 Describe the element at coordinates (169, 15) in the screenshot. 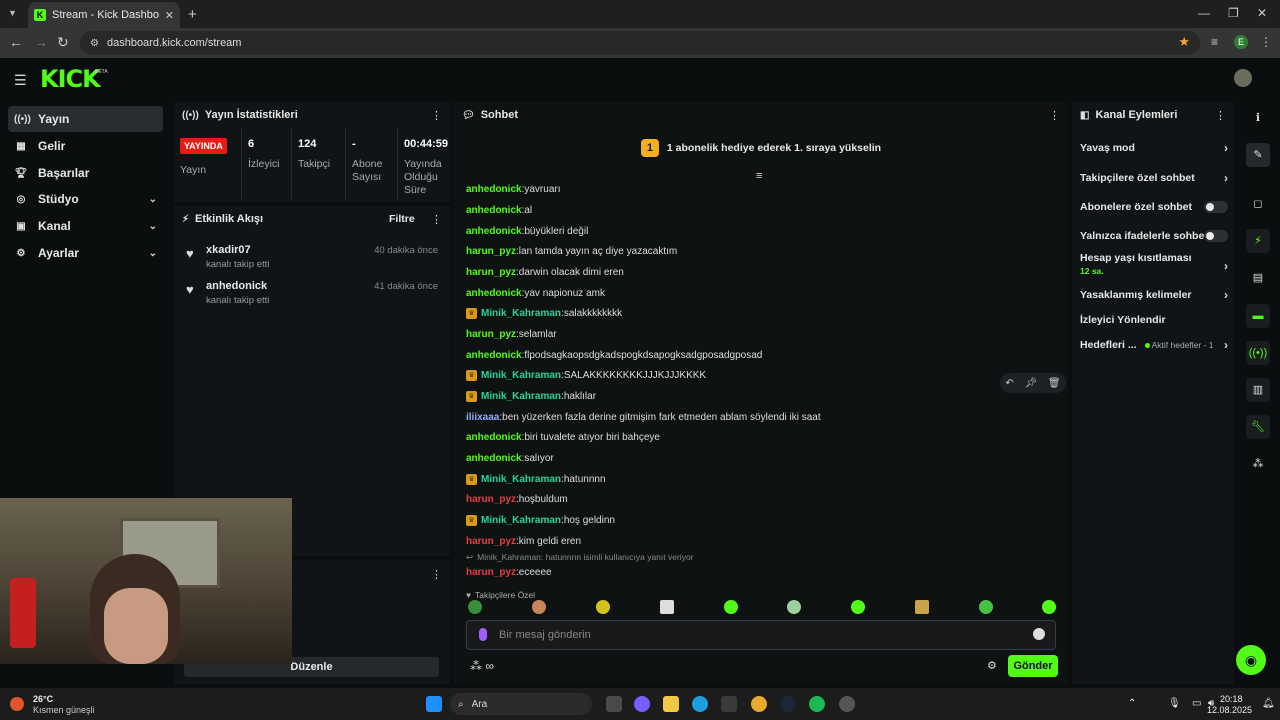

I see `close-tab-icon: ✕` at that location.